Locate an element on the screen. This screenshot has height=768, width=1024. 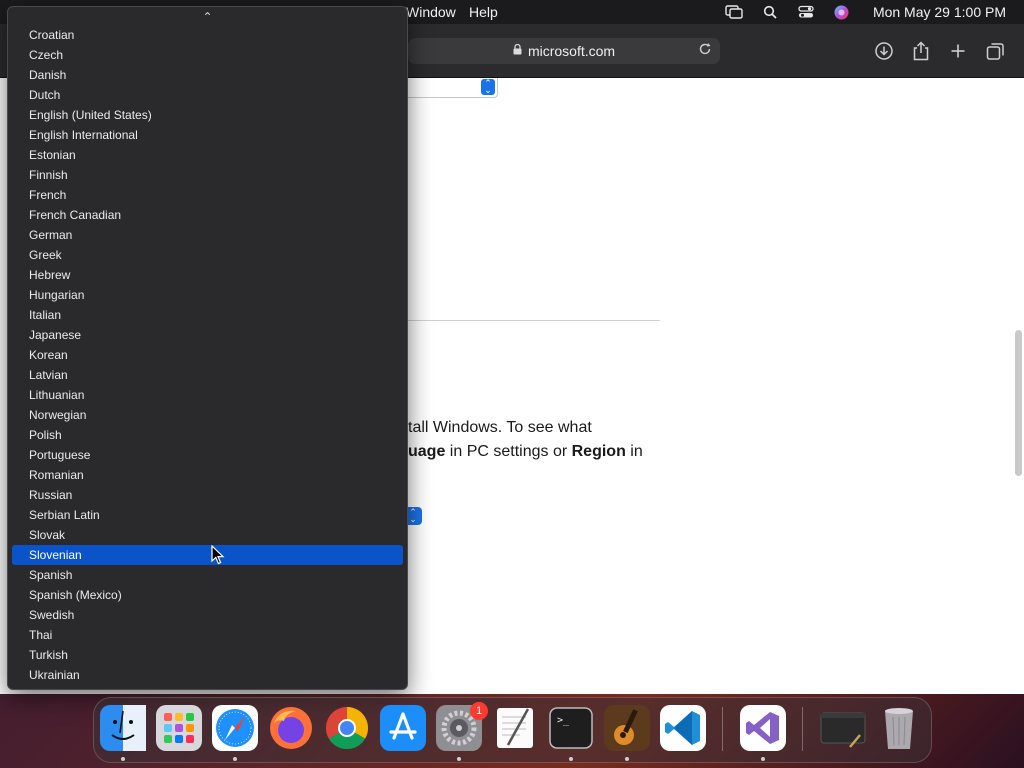
dropdown-option: Serbian Latin is located at coordinates (207, 515).